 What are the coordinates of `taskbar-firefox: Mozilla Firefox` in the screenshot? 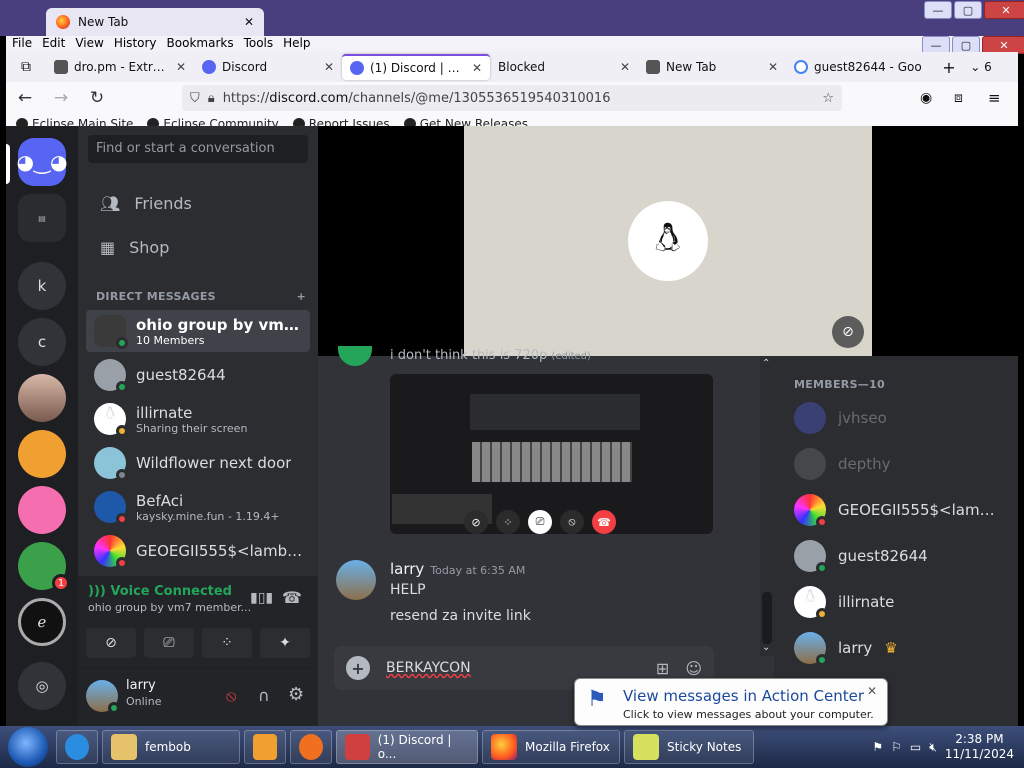 It's located at (551, 747).